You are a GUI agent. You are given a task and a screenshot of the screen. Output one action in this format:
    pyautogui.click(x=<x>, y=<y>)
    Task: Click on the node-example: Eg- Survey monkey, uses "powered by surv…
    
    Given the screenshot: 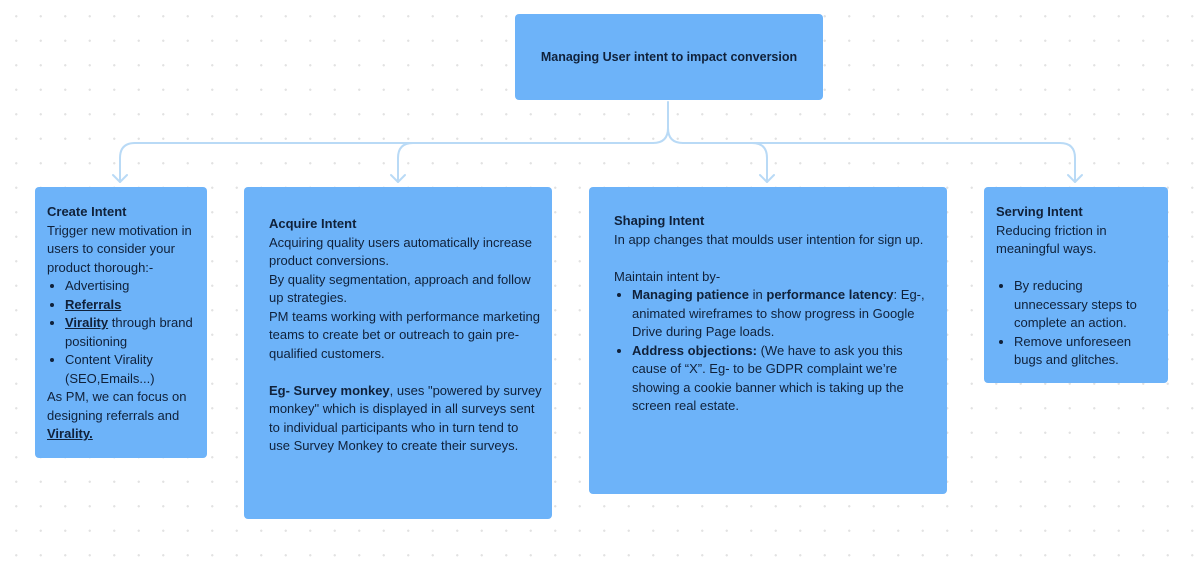 What is the action you would take?
    pyautogui.click(x=405, y=419)
    